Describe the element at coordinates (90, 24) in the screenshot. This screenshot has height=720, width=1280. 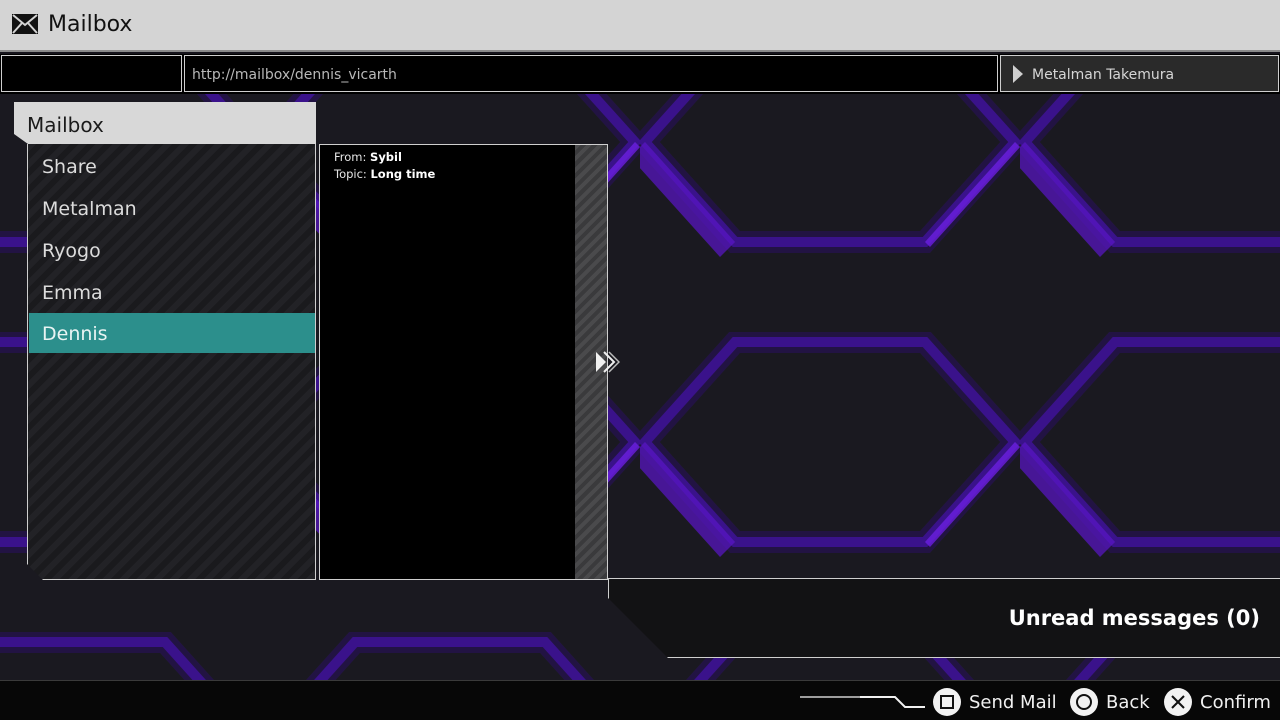
I see `window-title: Mailbox` at that location.